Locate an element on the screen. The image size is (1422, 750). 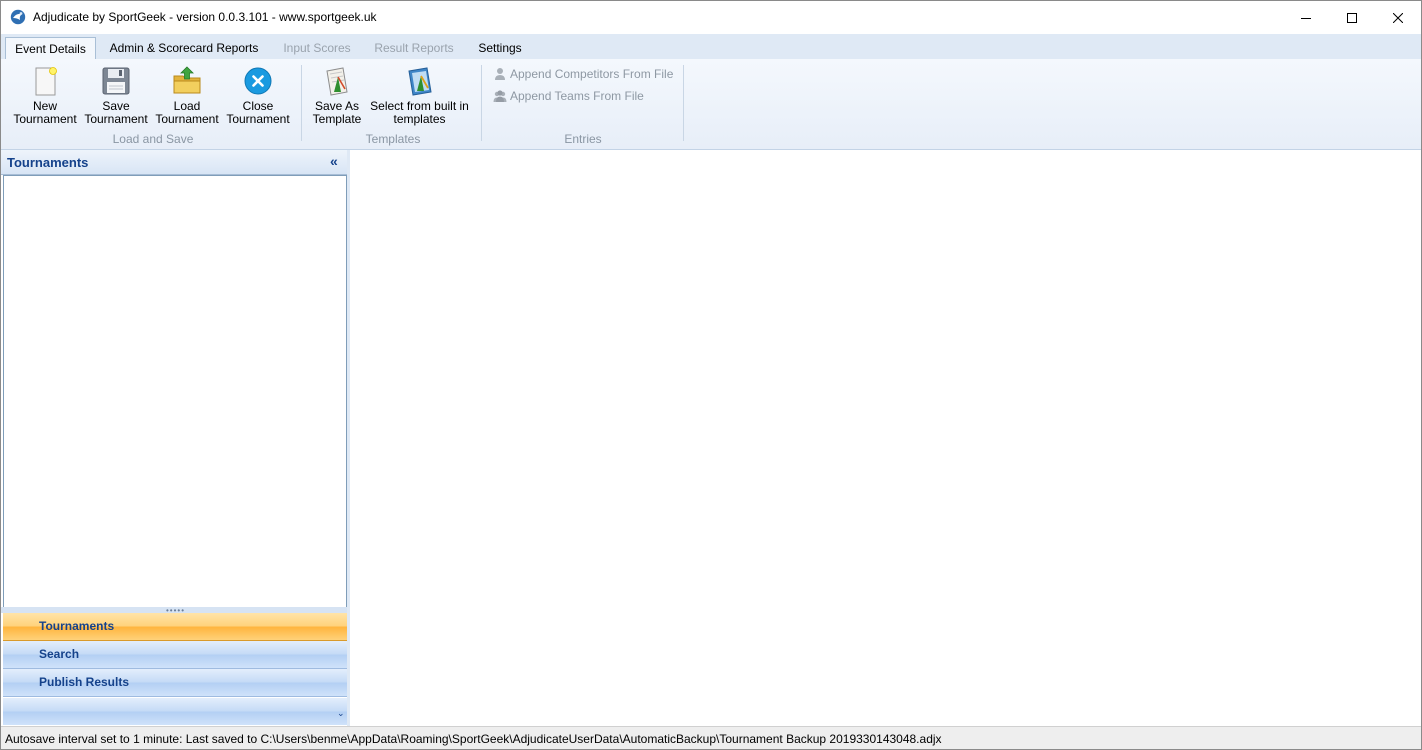
template-save-icon is located at coordinates (337, 81).